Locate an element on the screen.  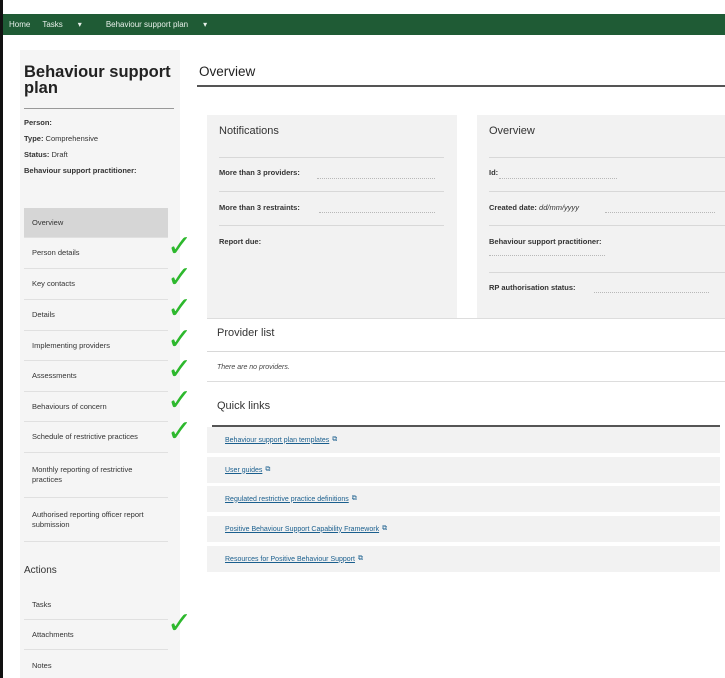
overview-id-label: Id: is located at coordinates (494, 172).